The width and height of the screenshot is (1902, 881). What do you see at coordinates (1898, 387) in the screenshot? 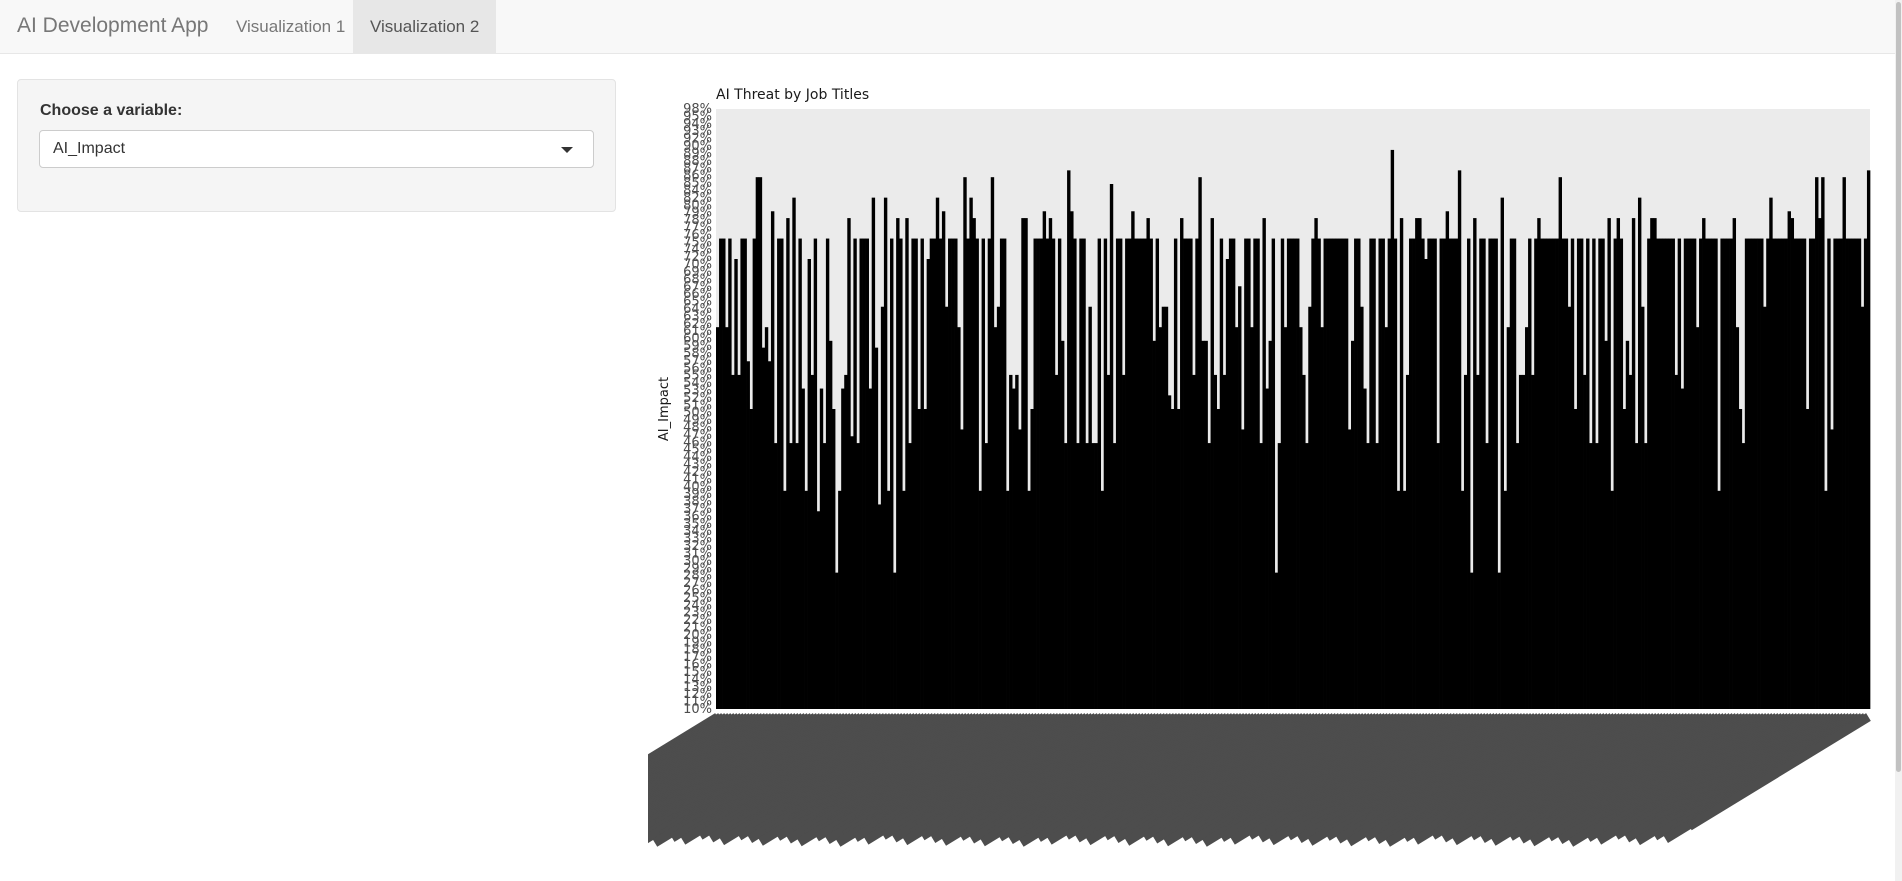
I see `scrollbar-thumb` at bounding box center [1898, 387].